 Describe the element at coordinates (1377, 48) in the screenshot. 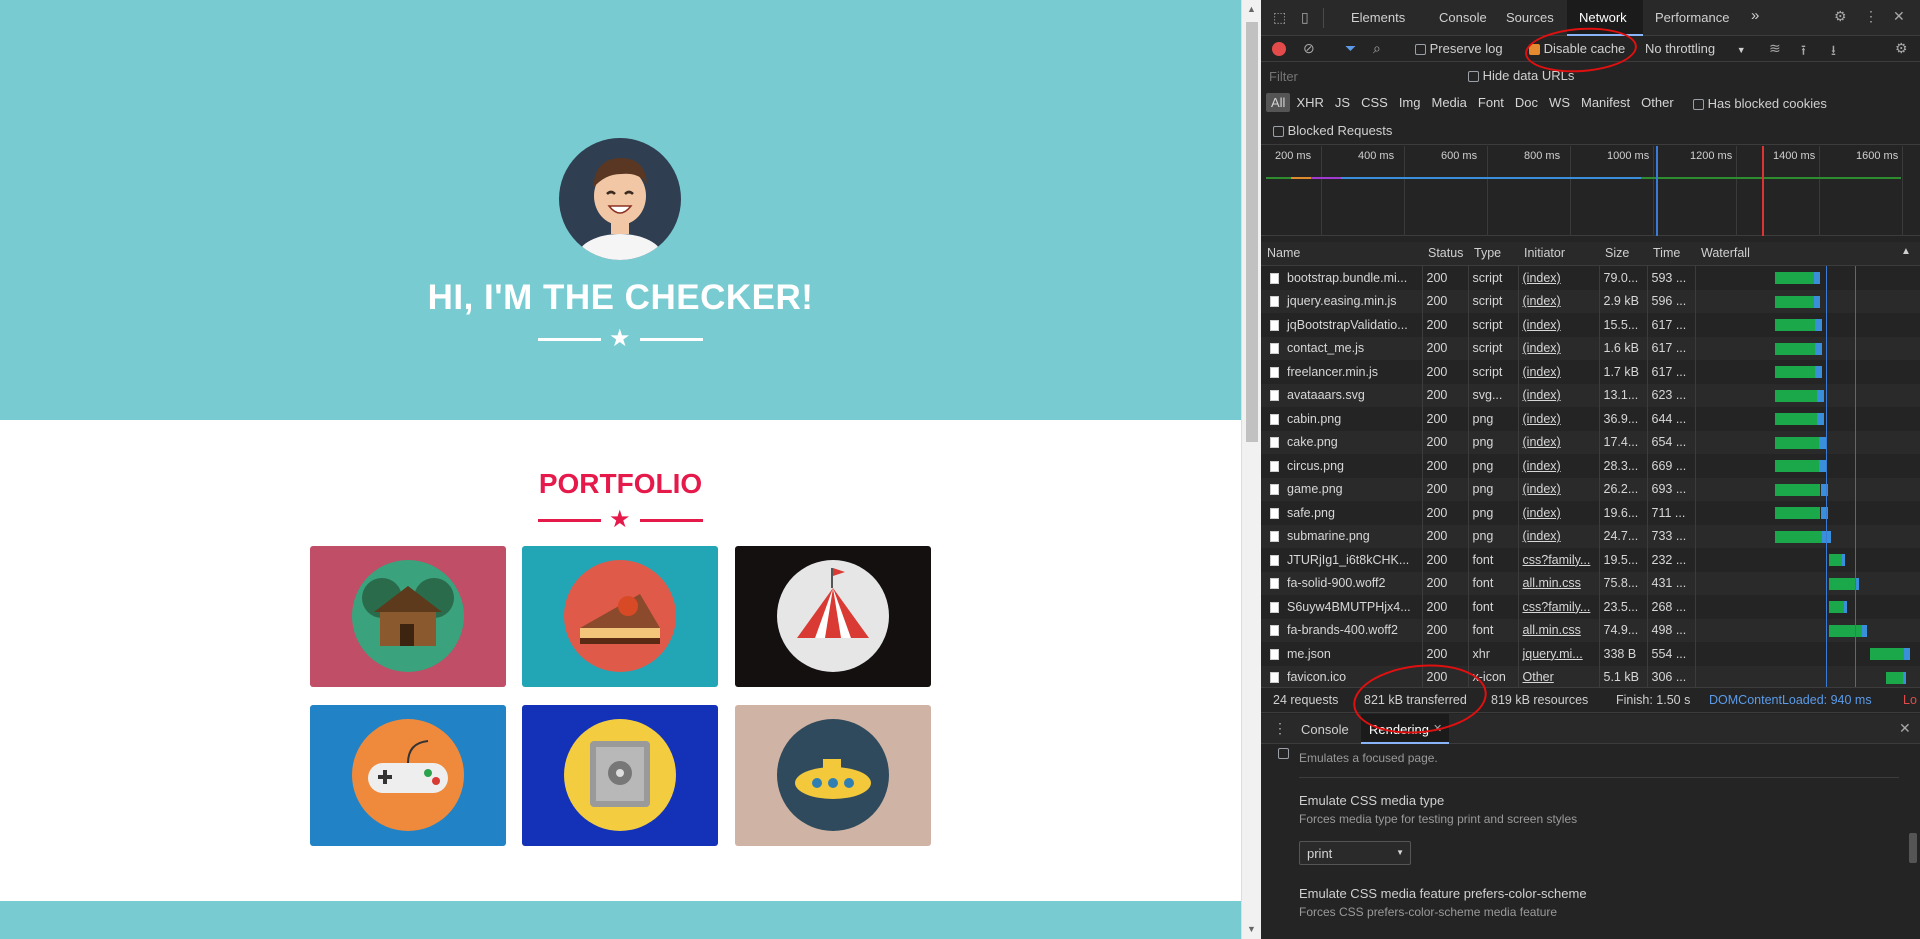

I see `search-icon: ⌕` at that location.